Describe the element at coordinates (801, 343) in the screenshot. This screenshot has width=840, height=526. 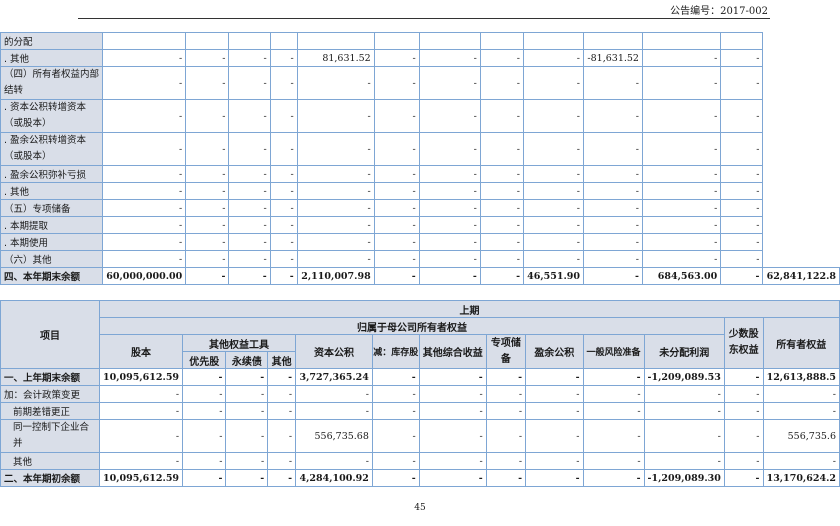
I see `col-header-total: 所有者权益` at that location.